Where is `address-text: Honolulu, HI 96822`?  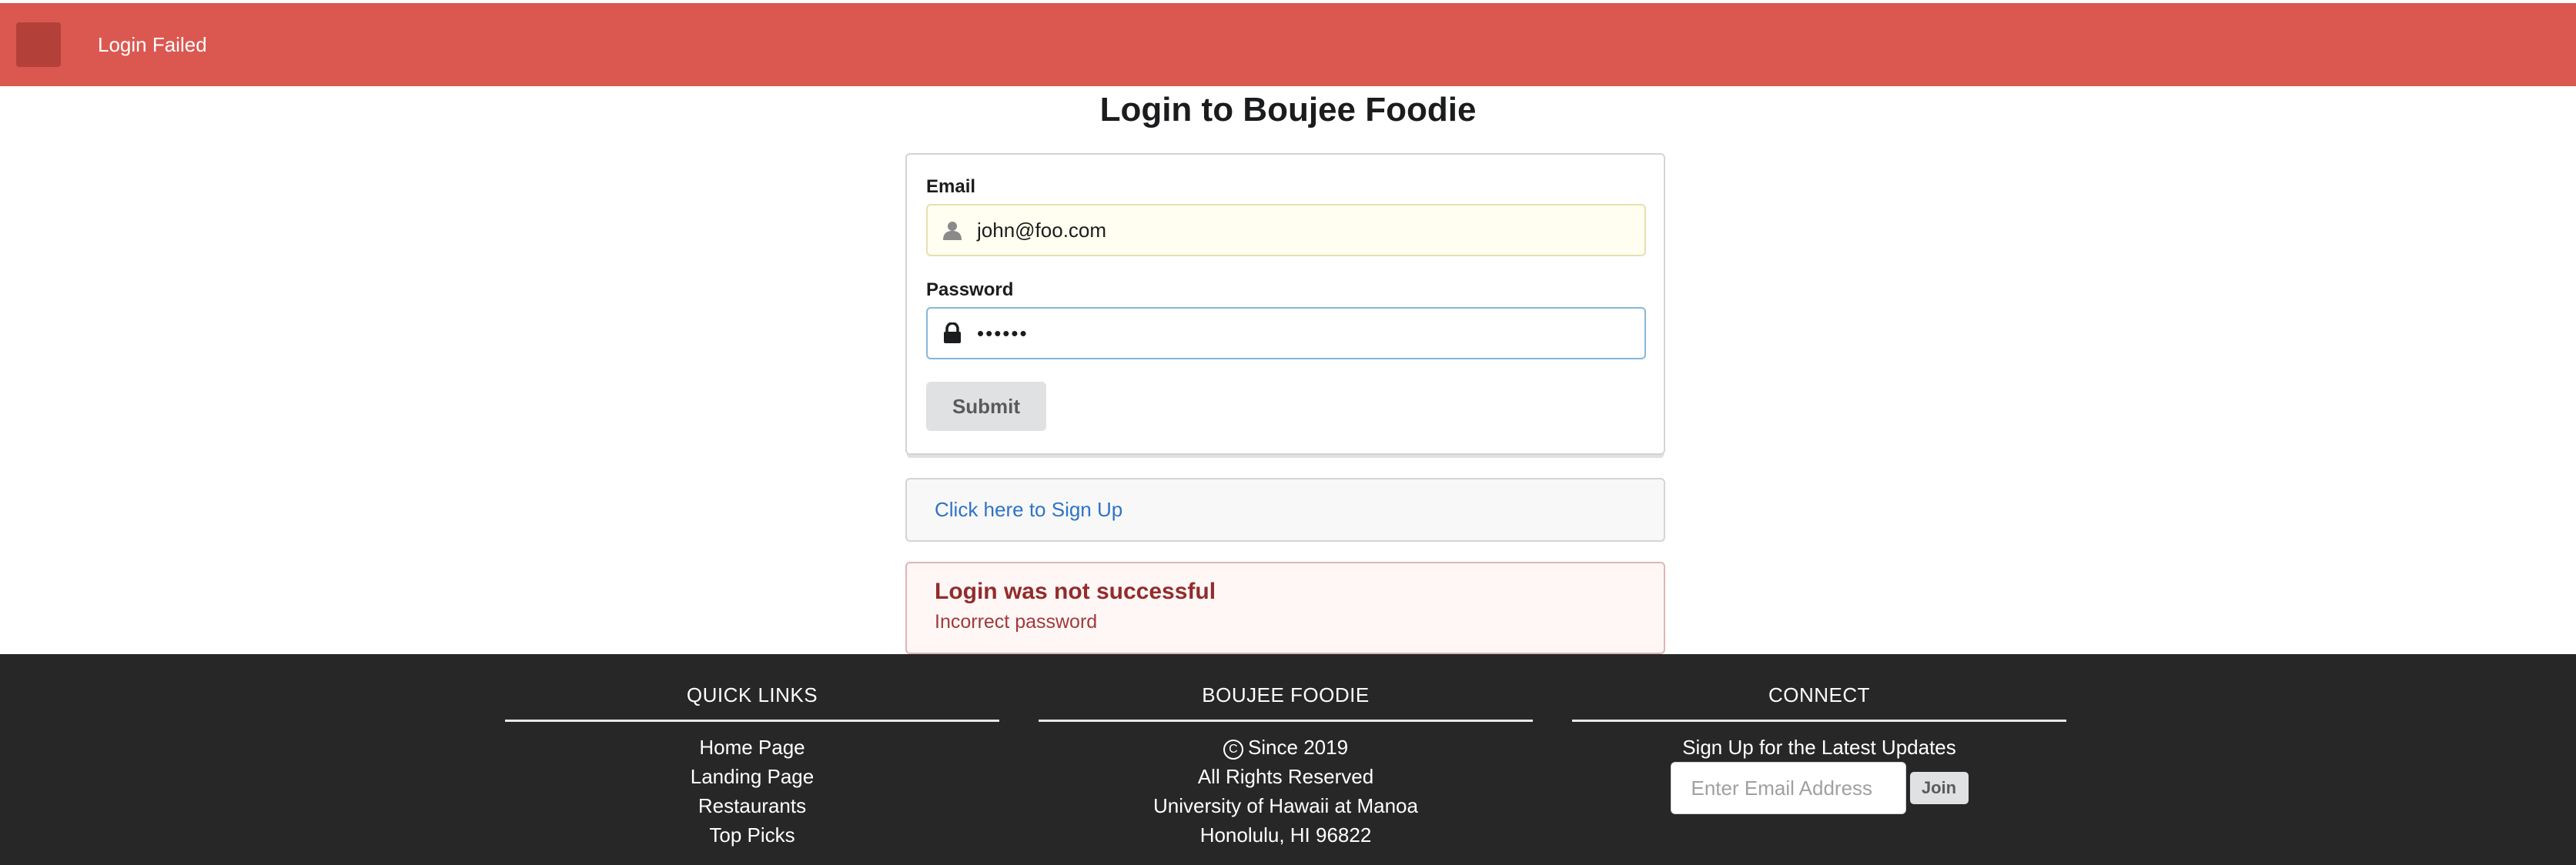
address-text: Honolulu, HI 96822 is located at coordinates (1286, 835).